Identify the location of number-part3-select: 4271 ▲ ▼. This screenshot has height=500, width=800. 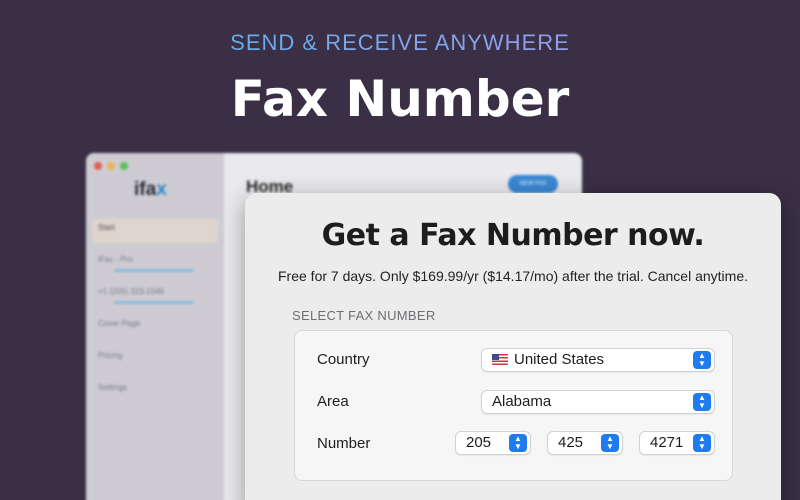
(677, 443).